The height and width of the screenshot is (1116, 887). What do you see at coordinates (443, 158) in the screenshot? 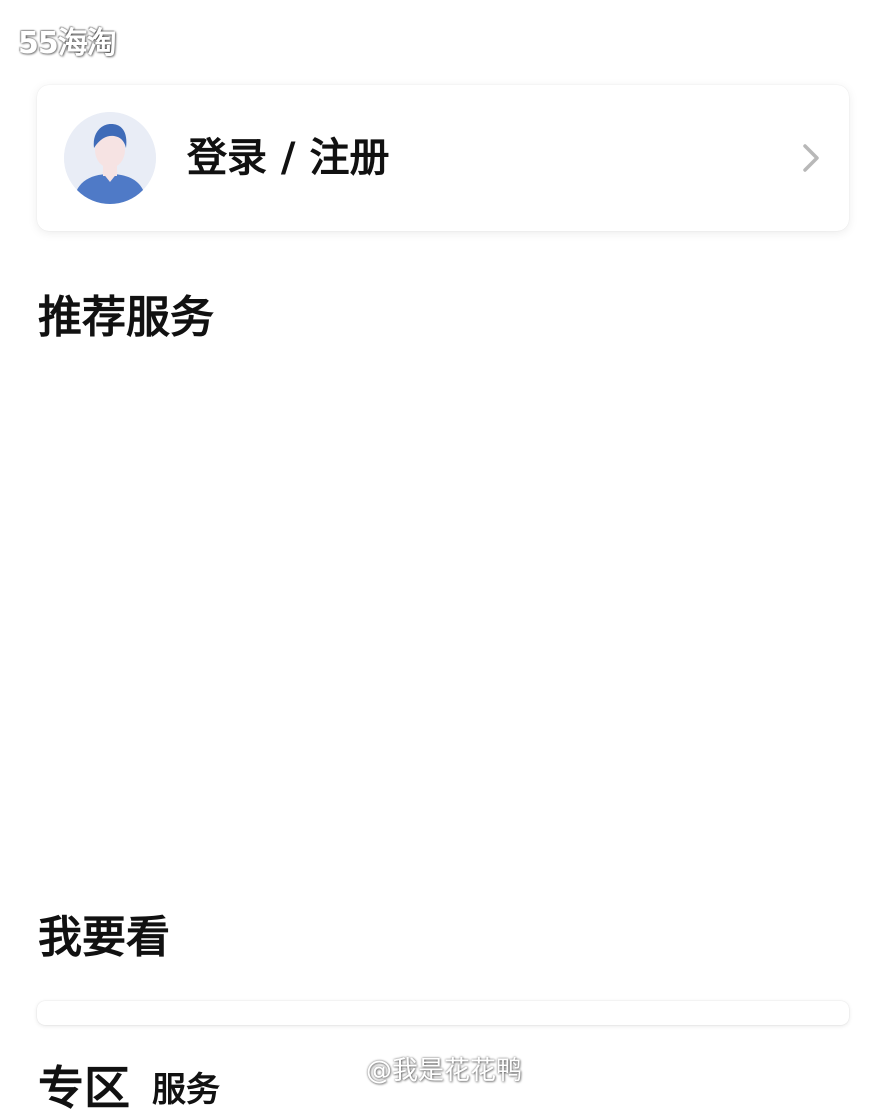
I see `login-register-card: 登录 / 注册` at bounding box center [443, 158].